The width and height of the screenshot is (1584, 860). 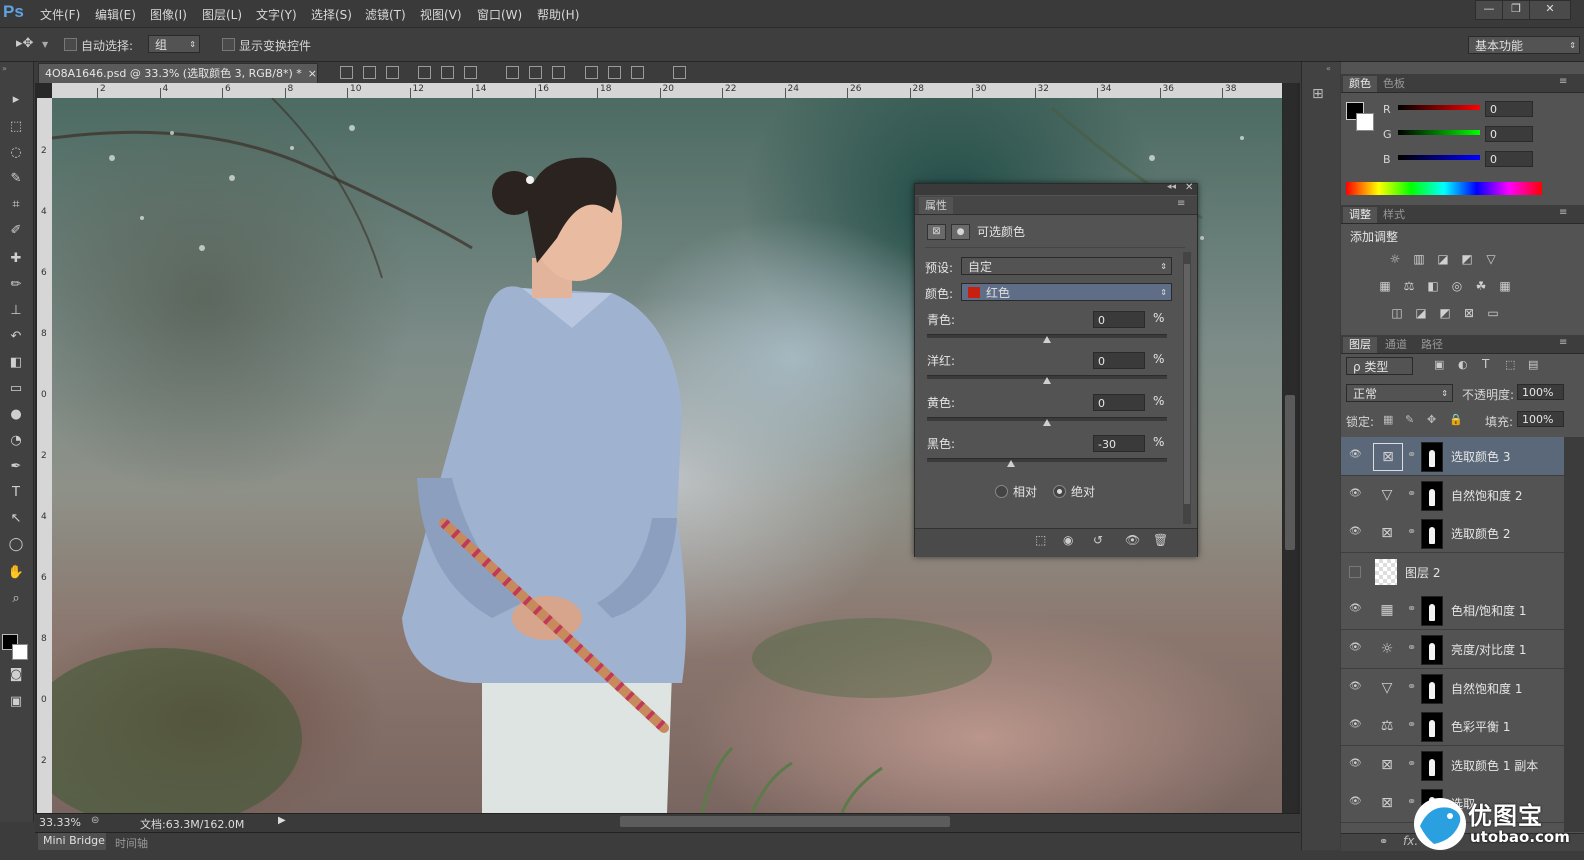 What do you see at coordinates (441, 14) in the screenshot?
I see `menu-view: 视图(V)` at bounding box center [441, 14].